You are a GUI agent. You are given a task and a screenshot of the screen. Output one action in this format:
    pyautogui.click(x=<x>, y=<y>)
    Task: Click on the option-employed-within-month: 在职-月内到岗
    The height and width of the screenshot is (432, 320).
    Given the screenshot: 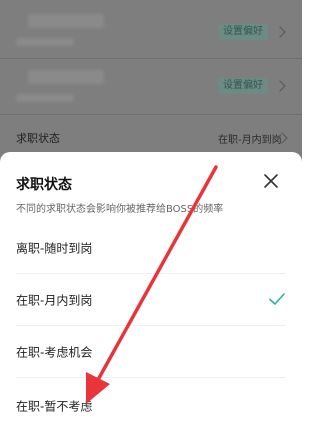 What is the action you would take?
    pyautogui.click(x=151, y=300)
    